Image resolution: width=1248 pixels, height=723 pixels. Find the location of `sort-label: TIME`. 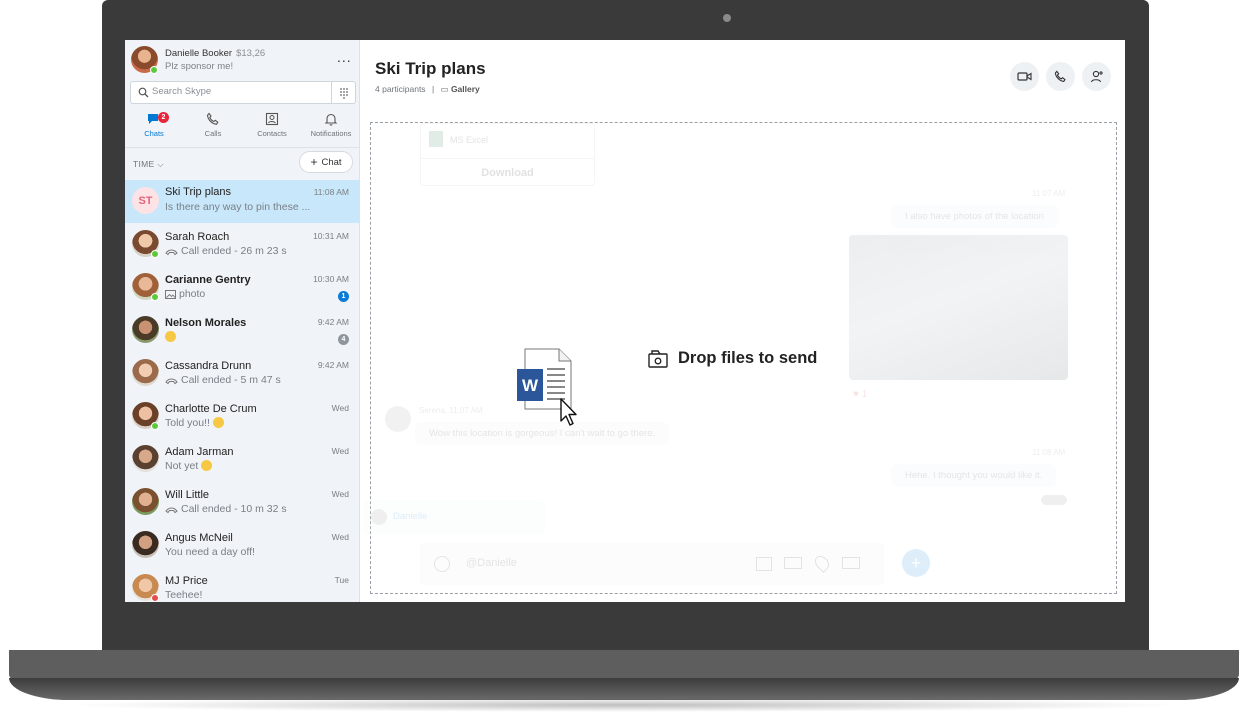

sort-label: TIME is located at coordinates (144, 164).